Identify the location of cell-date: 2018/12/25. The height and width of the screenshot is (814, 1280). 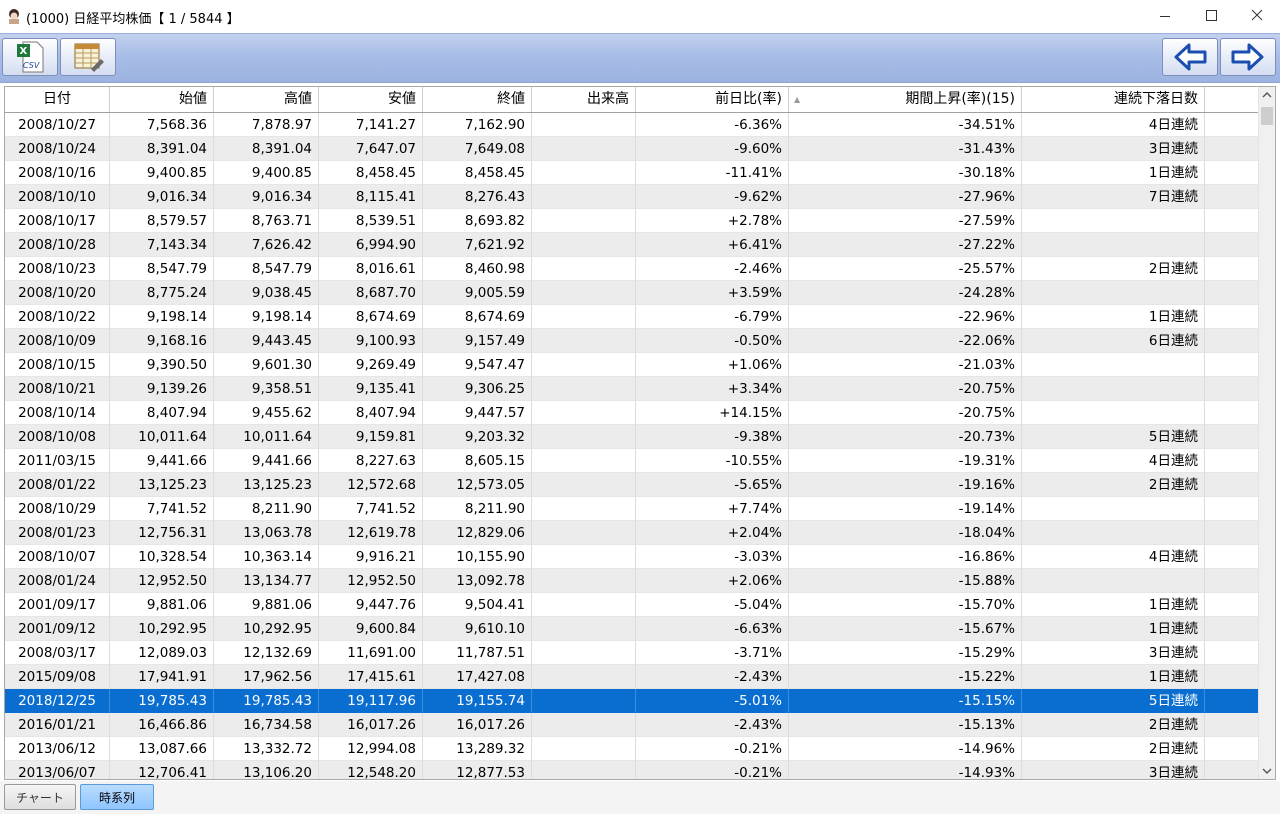
(57, 701).